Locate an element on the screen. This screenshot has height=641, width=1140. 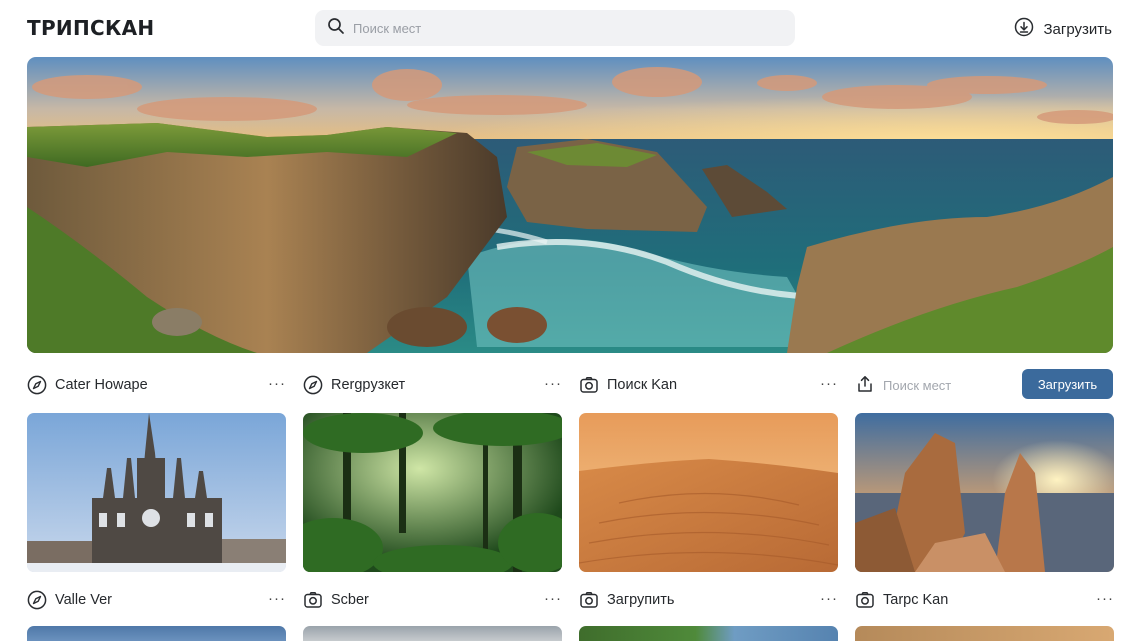
mini-search-input is located at coordinates (943, 385).